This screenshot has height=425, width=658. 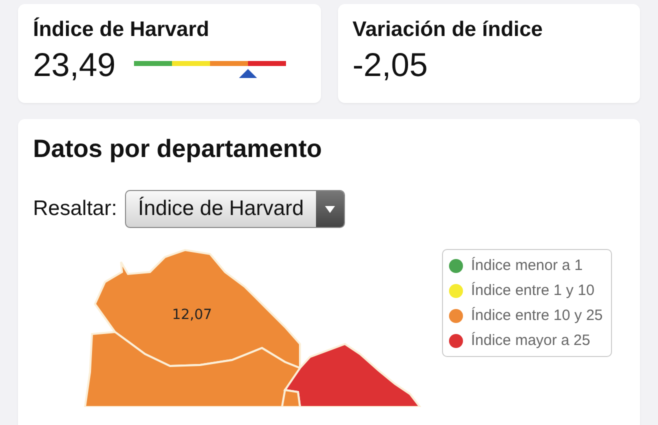 What do you see at coordinates (448, 30) in the screenshot?
I see `stat-title: Variación de índice` at bounding box center [448, 30].